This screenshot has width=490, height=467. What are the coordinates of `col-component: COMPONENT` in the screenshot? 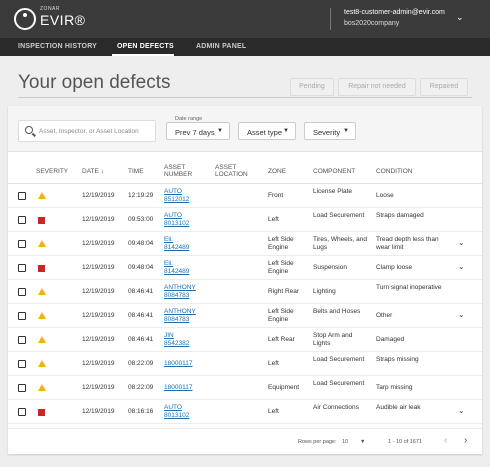 It's located at (334, 171).